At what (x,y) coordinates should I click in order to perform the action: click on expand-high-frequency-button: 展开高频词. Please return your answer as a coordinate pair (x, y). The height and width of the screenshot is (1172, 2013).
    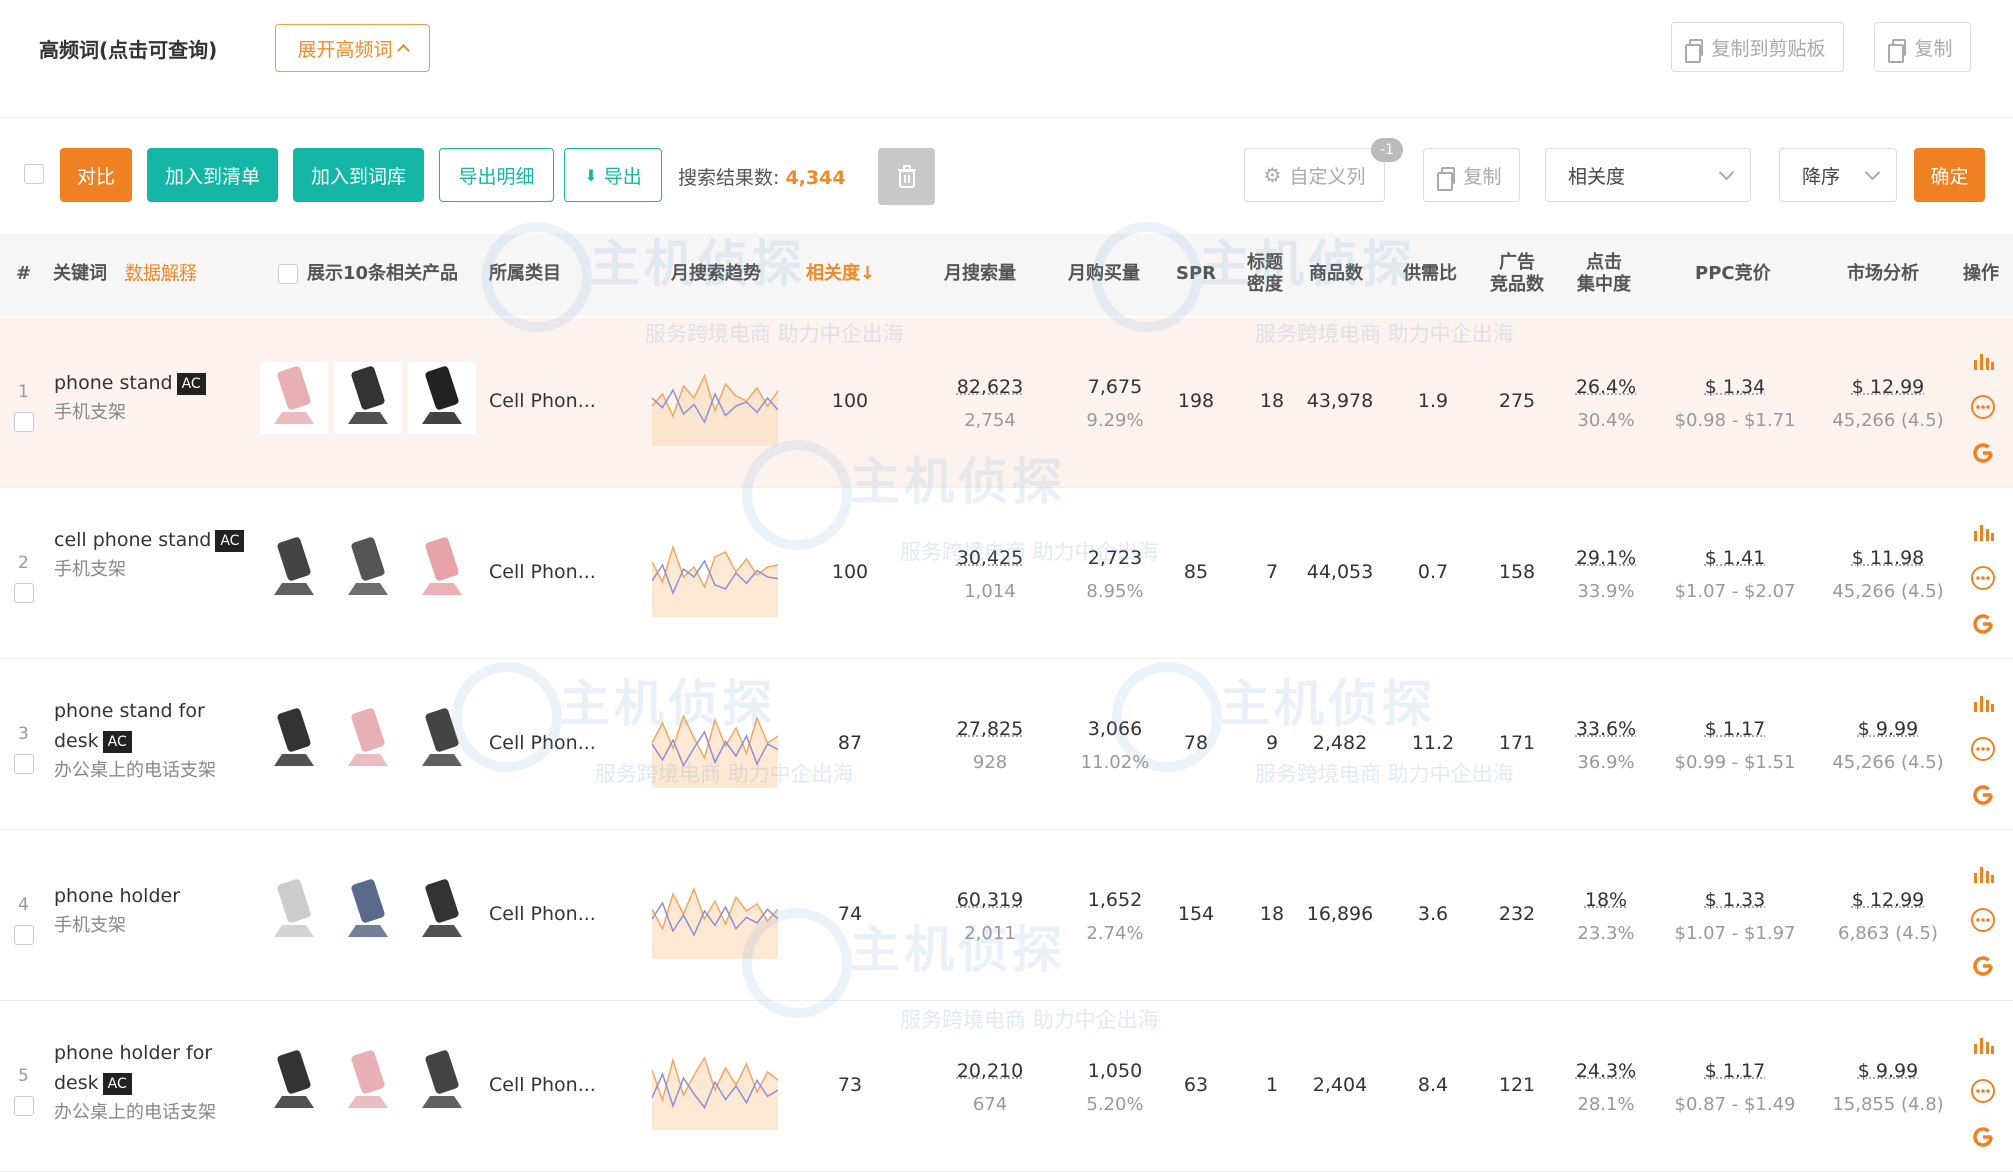
    Looking at the image, I should click on (352, 48).